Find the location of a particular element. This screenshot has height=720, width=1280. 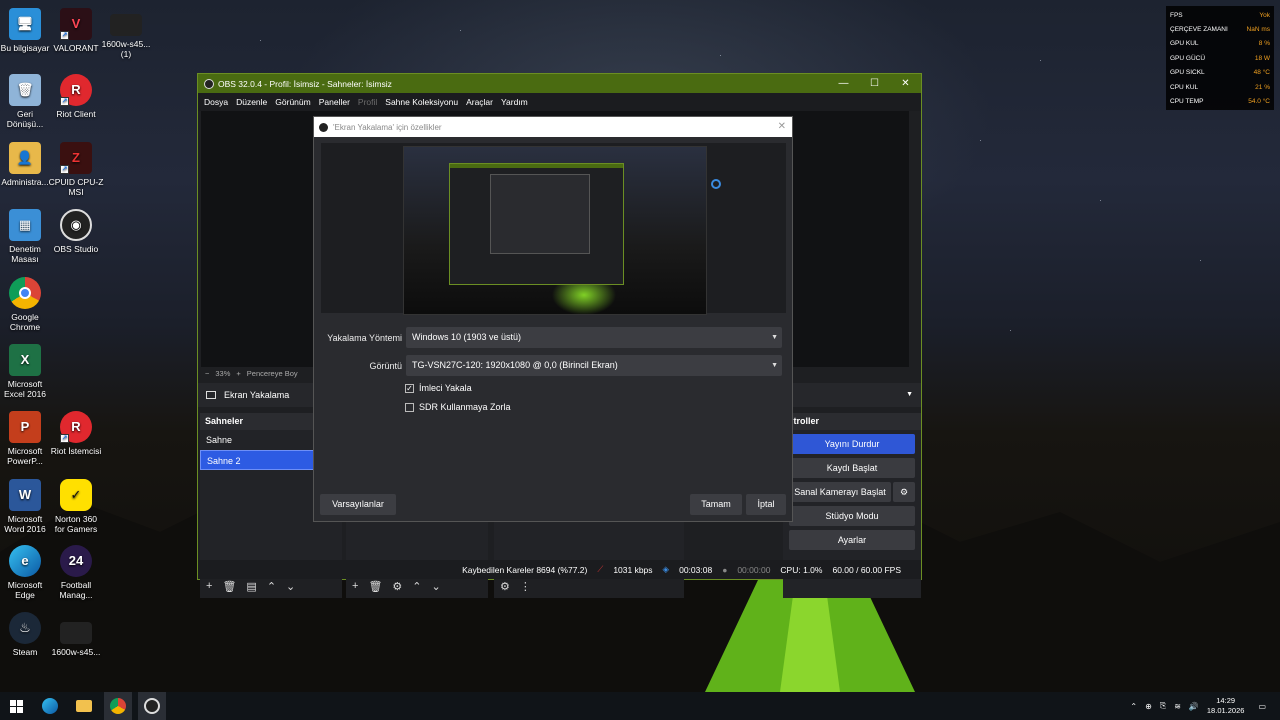

notification-icon: ▭ is located at coordinates (1262, 706).